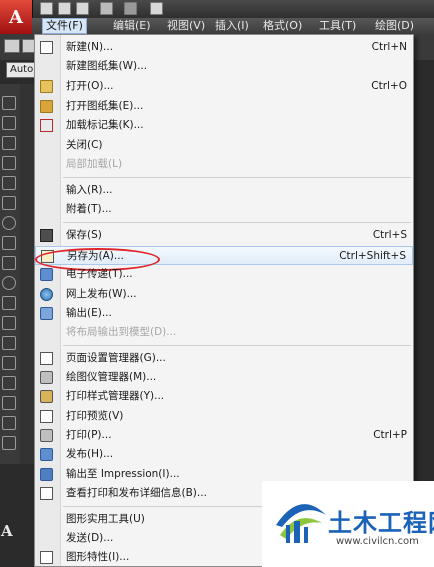 This screenshot has height=567, width=434. I want to click on menu-separator, so click(237, 177).